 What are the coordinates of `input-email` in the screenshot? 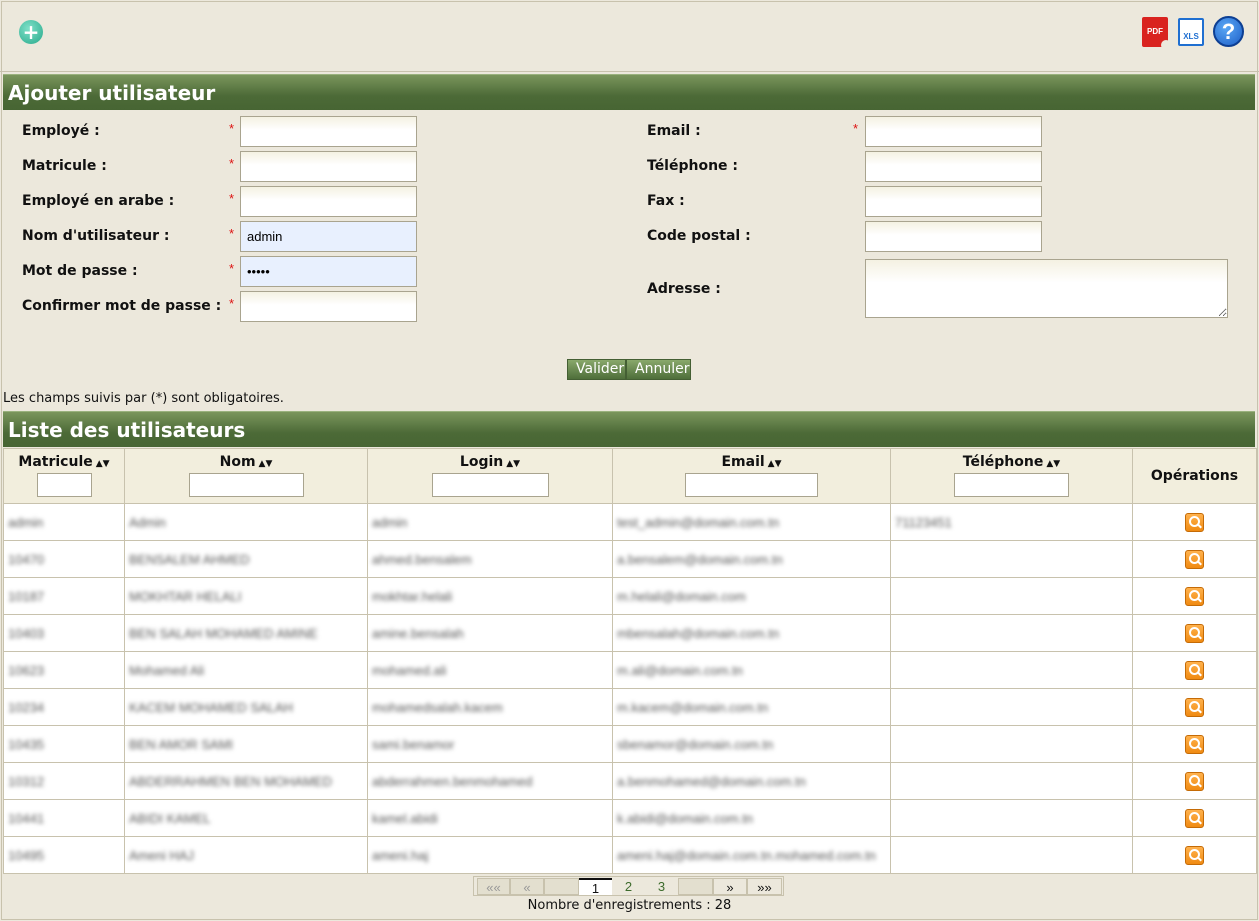 It's located at (953, 131).